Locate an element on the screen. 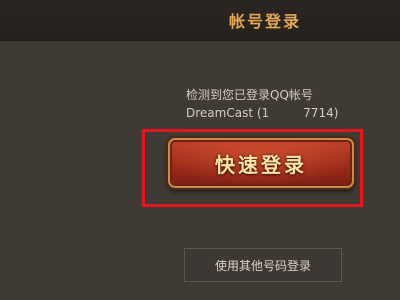 The image size is (400, 300). quick-login-label: 快速登录 is located at coordinates (261, 164).